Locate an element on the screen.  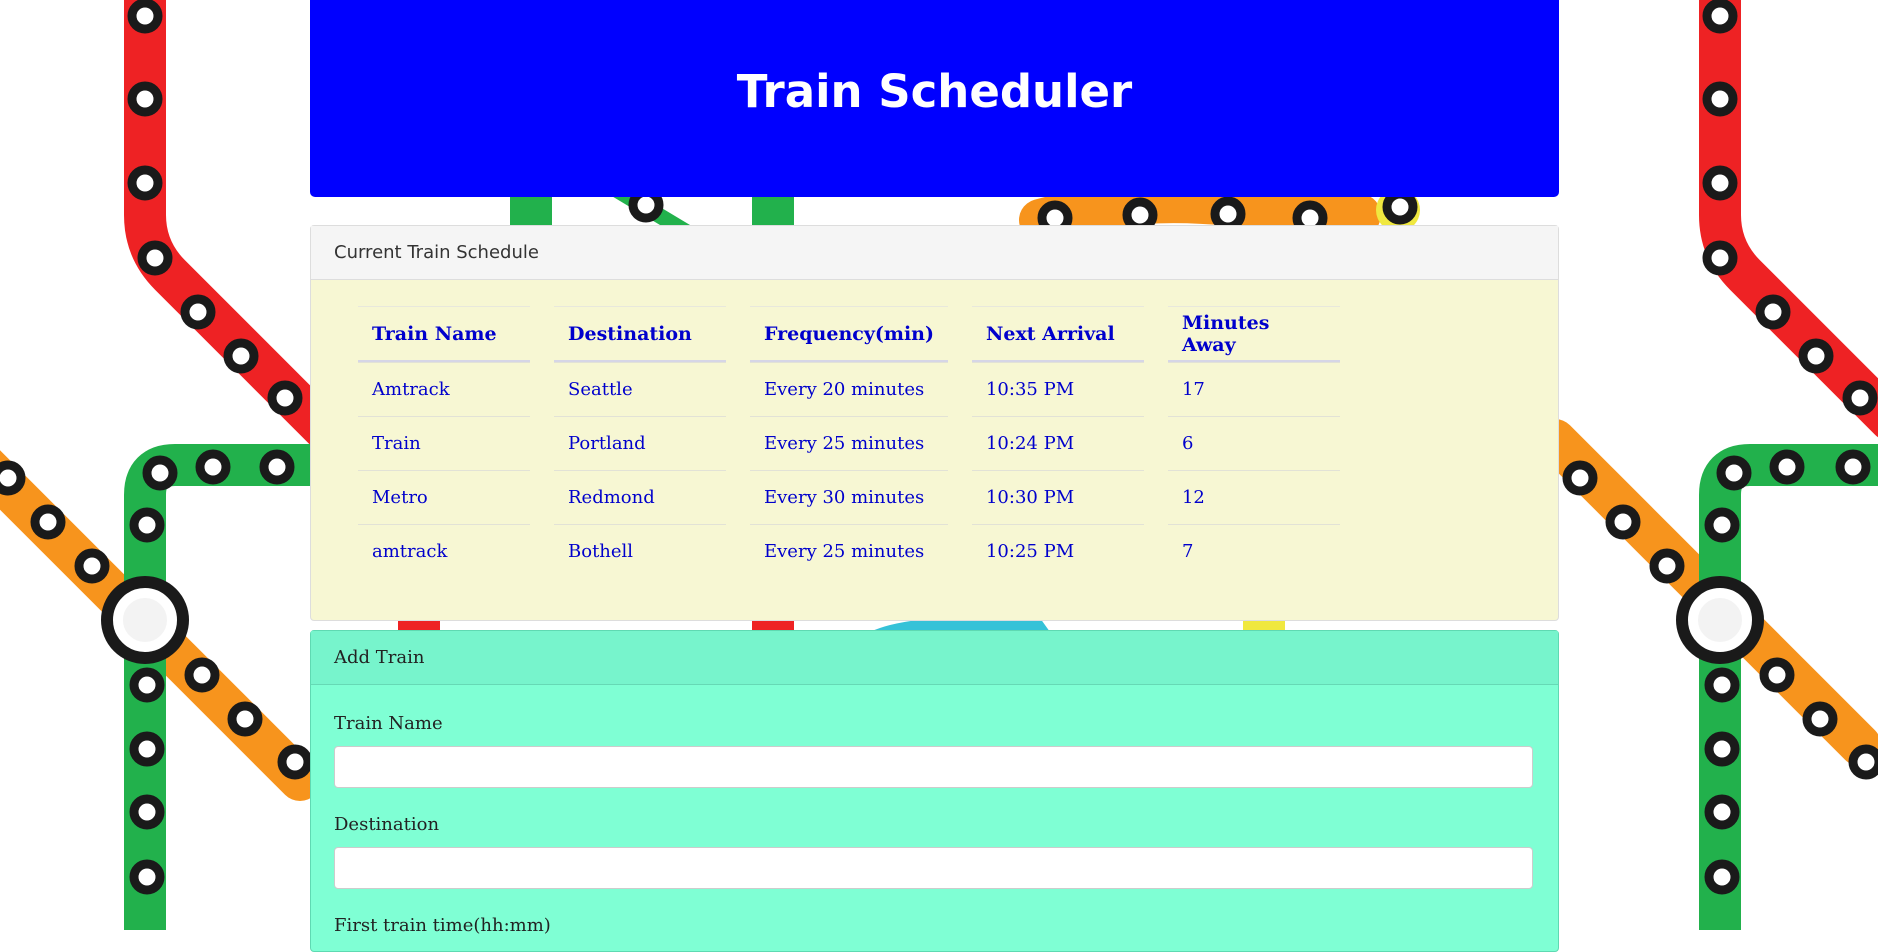
column-header-train-name: Train Name is located at coordinates (444, 334).